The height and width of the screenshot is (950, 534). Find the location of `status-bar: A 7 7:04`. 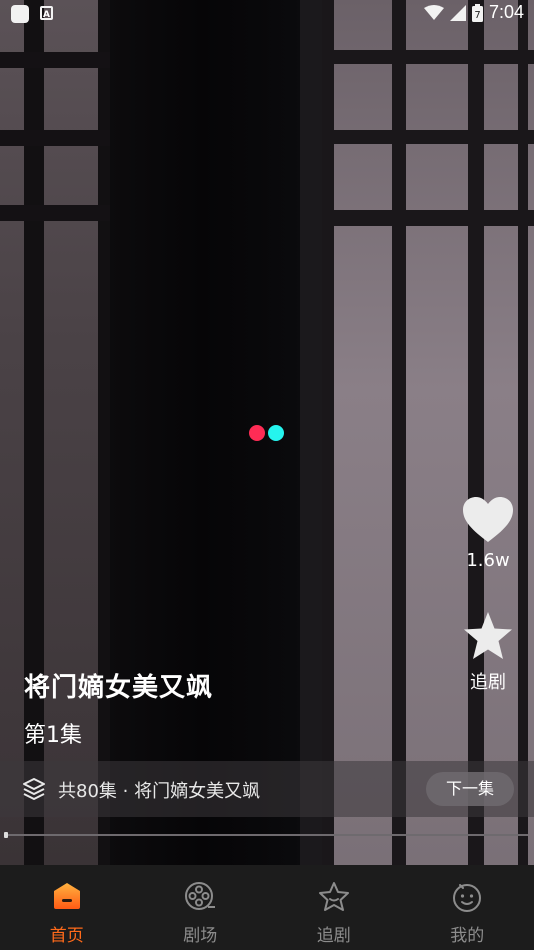

status-bar: A 7 7:04 is located at coordinates (267, 14).